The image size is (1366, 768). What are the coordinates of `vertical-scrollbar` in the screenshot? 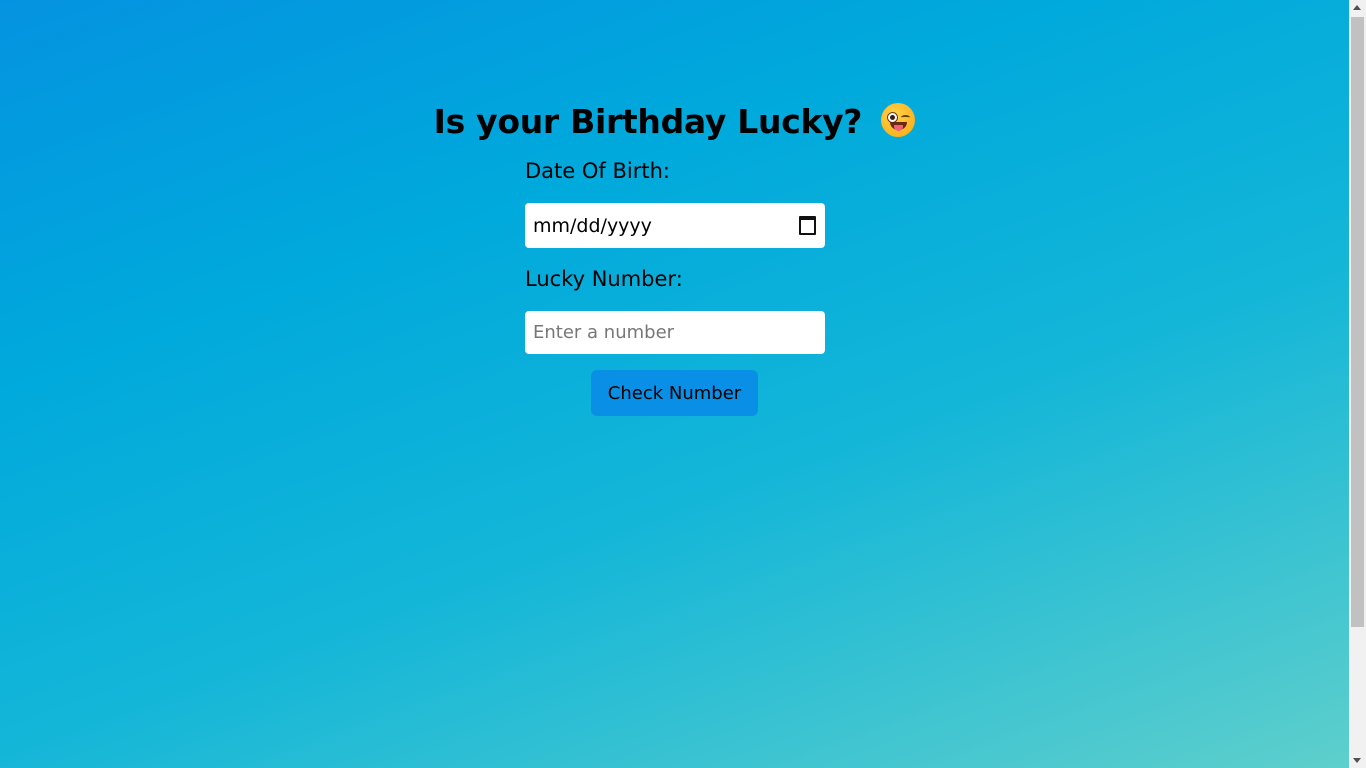 It's located at (1357, 384).